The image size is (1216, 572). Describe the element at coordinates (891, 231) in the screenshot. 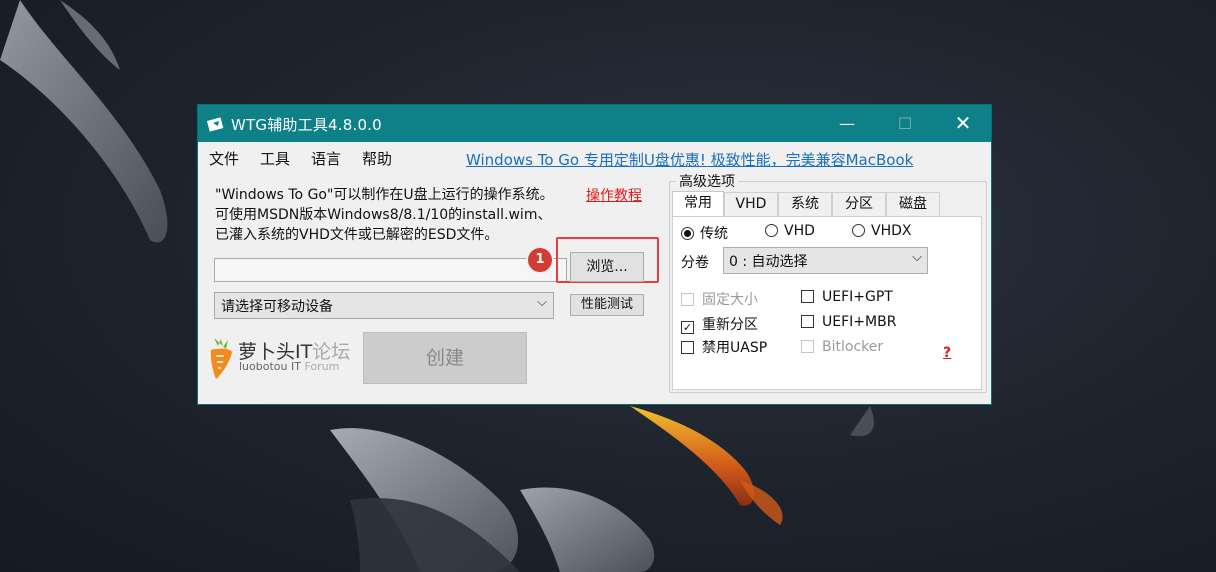

I see `radio-label: VHDX` at that location.